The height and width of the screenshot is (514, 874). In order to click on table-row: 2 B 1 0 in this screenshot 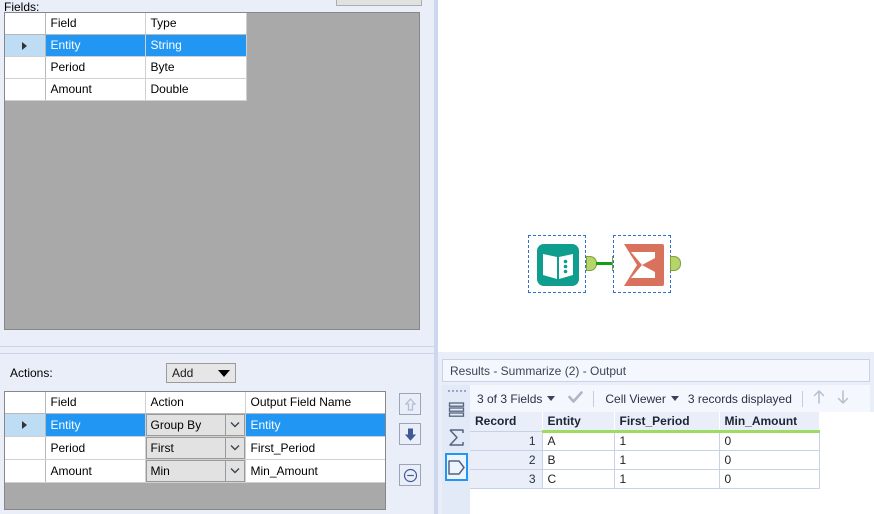, I will do `click(645, 460)`.